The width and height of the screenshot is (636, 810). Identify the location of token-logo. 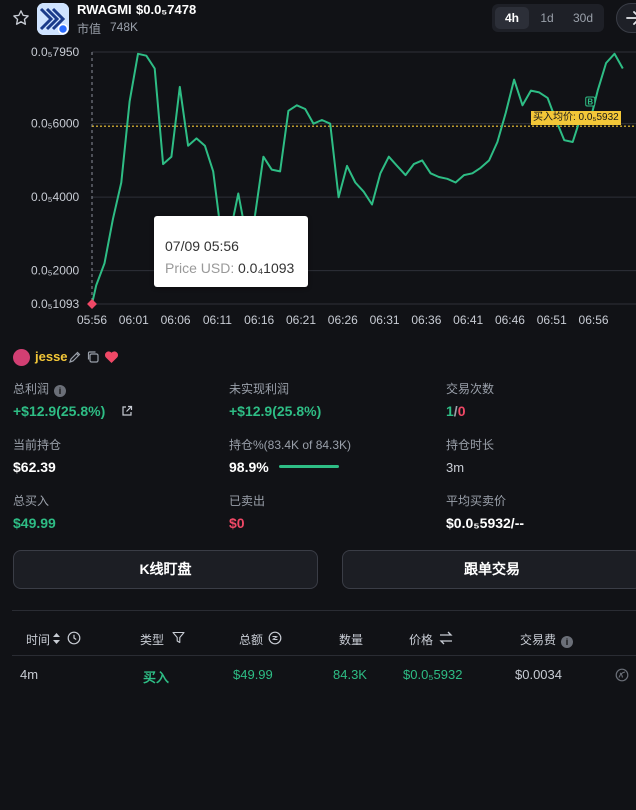
(53, 19).